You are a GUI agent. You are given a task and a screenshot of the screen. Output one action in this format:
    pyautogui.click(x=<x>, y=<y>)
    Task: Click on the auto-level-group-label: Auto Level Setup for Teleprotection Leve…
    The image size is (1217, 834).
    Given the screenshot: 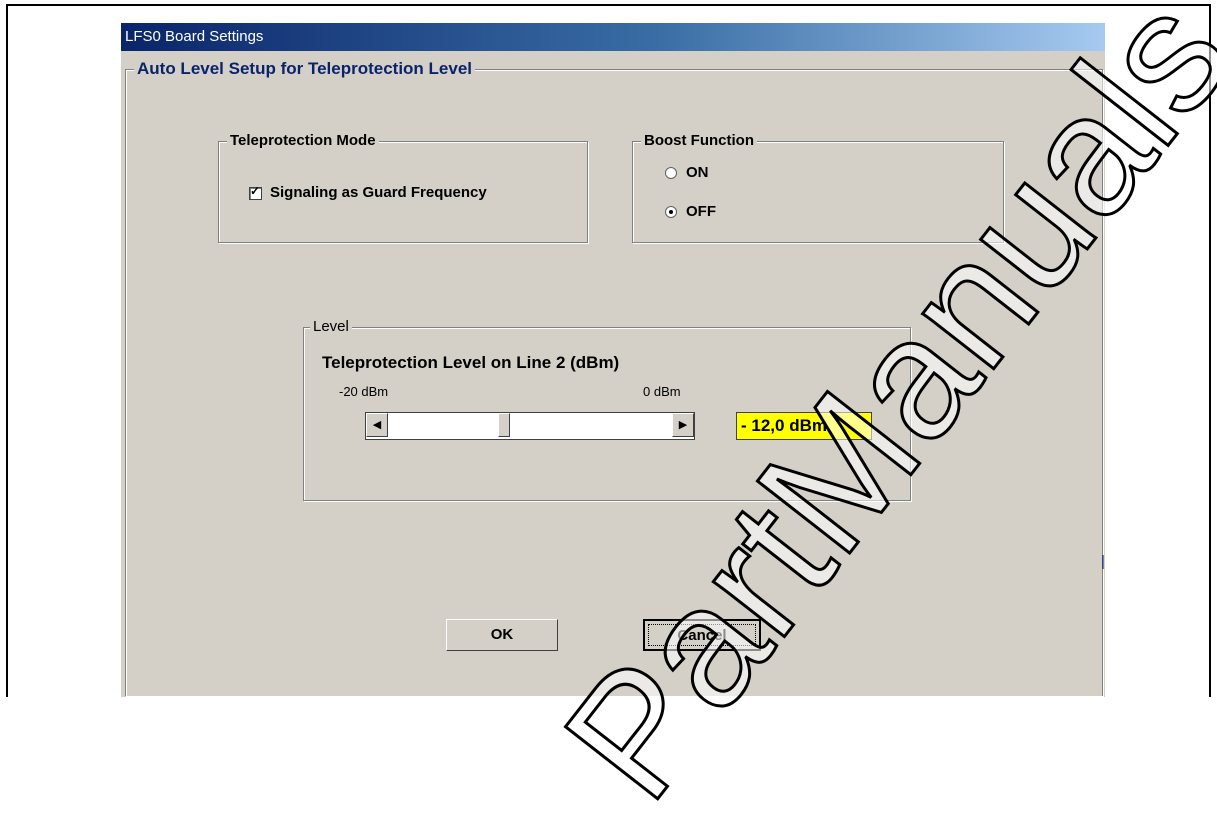 What is the action you would take?
    pyautogui.click(x=305, y=69)
    